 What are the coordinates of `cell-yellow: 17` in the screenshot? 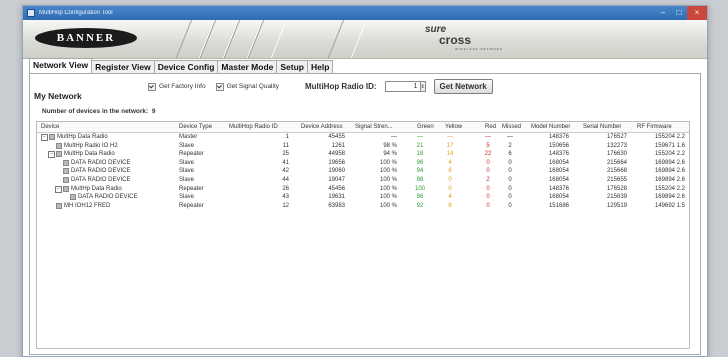 It's located at (450, 145).